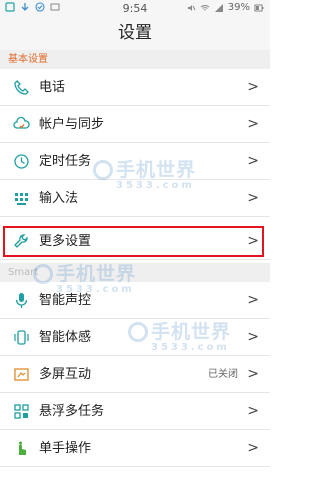 This screenshot has height=480, width=320. What do you see at coordinates (225, 7) in the screenshot?
I see `status-right-icons: 39%` at bounding box center [225, 7].